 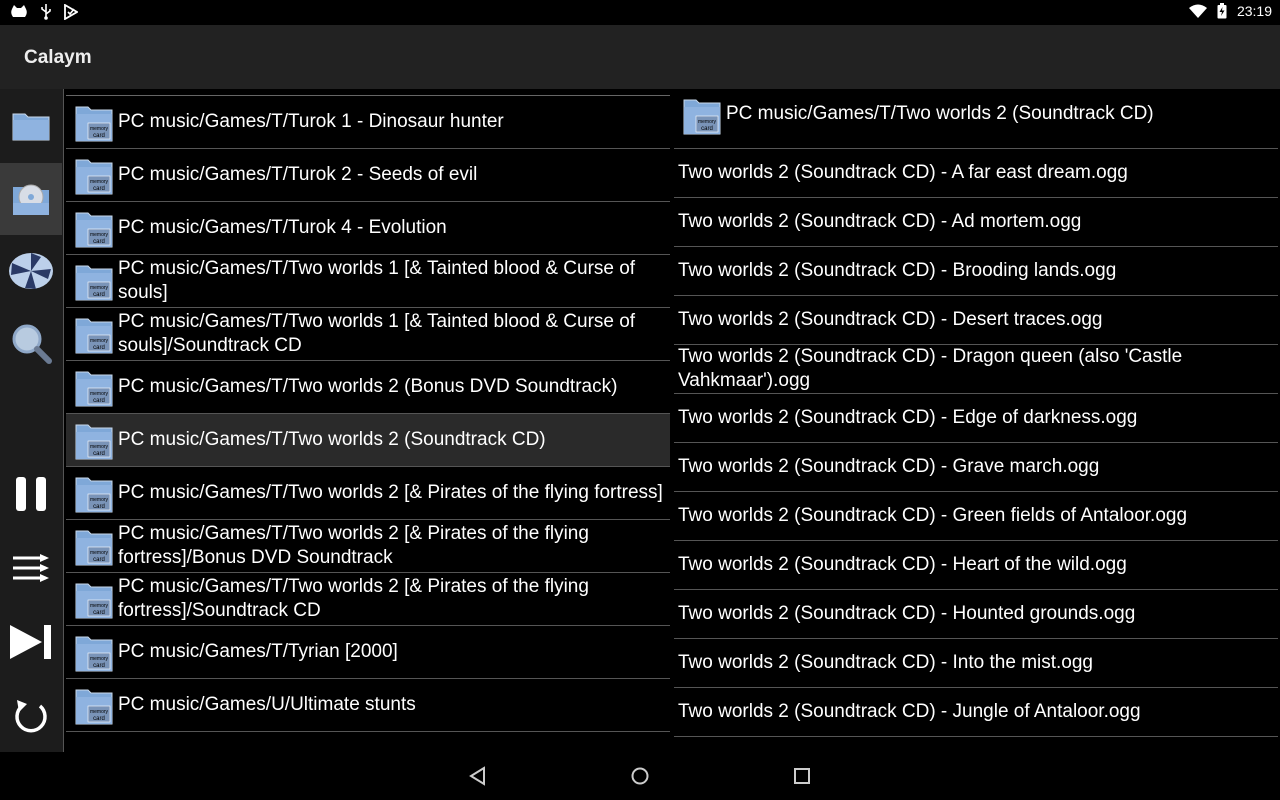 I want to click on system-nav-bar, so click(x=640, y=776).